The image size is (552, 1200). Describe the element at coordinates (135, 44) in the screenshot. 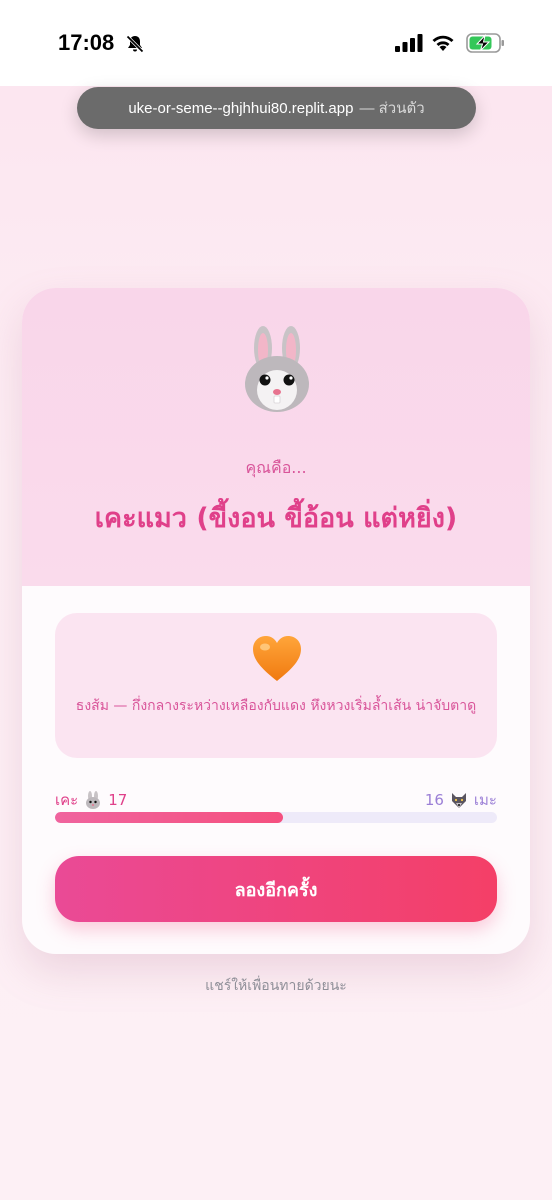

I see `bell-slash-icon` at that location.